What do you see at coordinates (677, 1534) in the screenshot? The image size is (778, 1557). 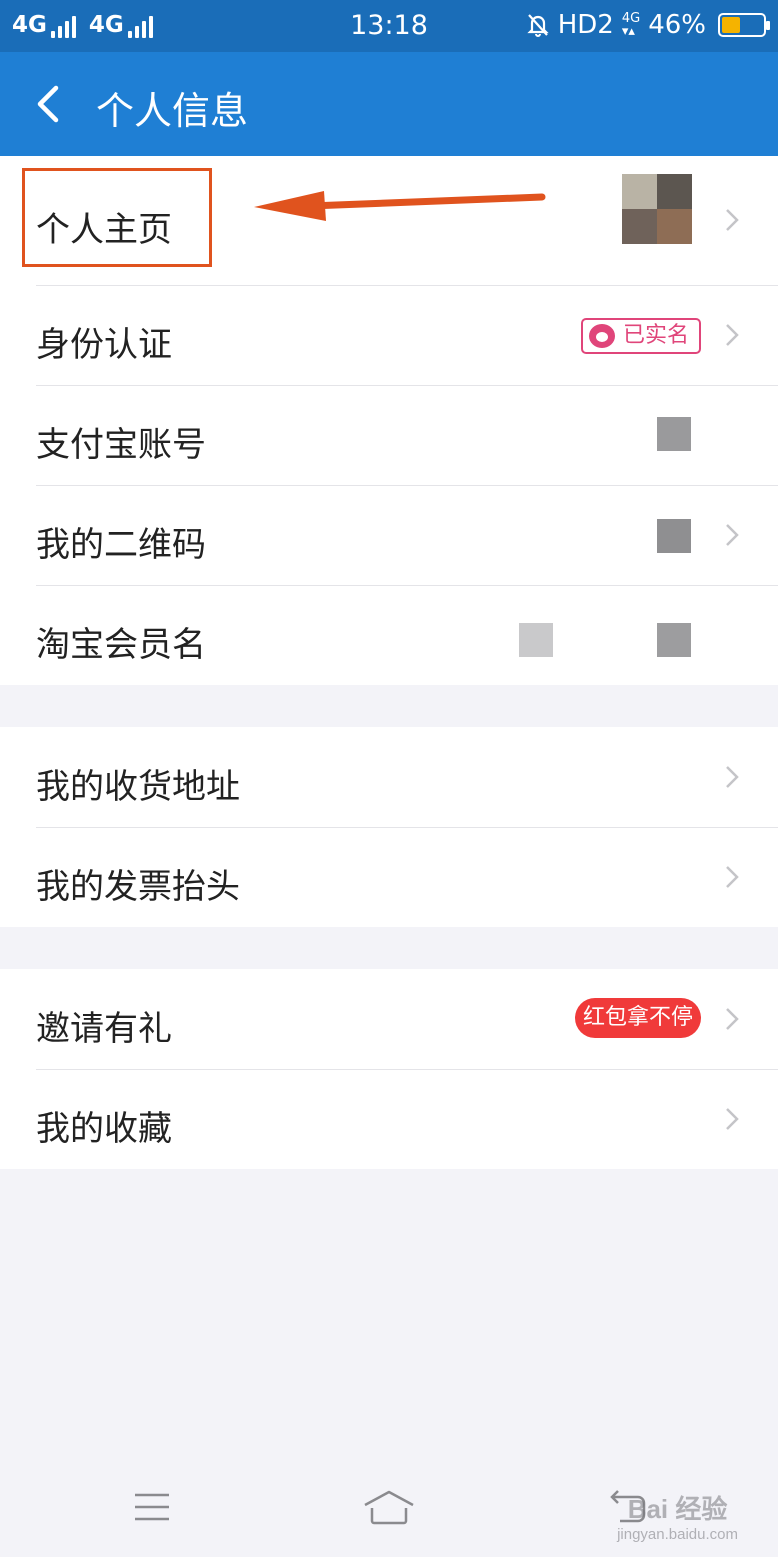 I see `watermark-url: jingyan.baidu.com` at bounding box center [677, 1534].